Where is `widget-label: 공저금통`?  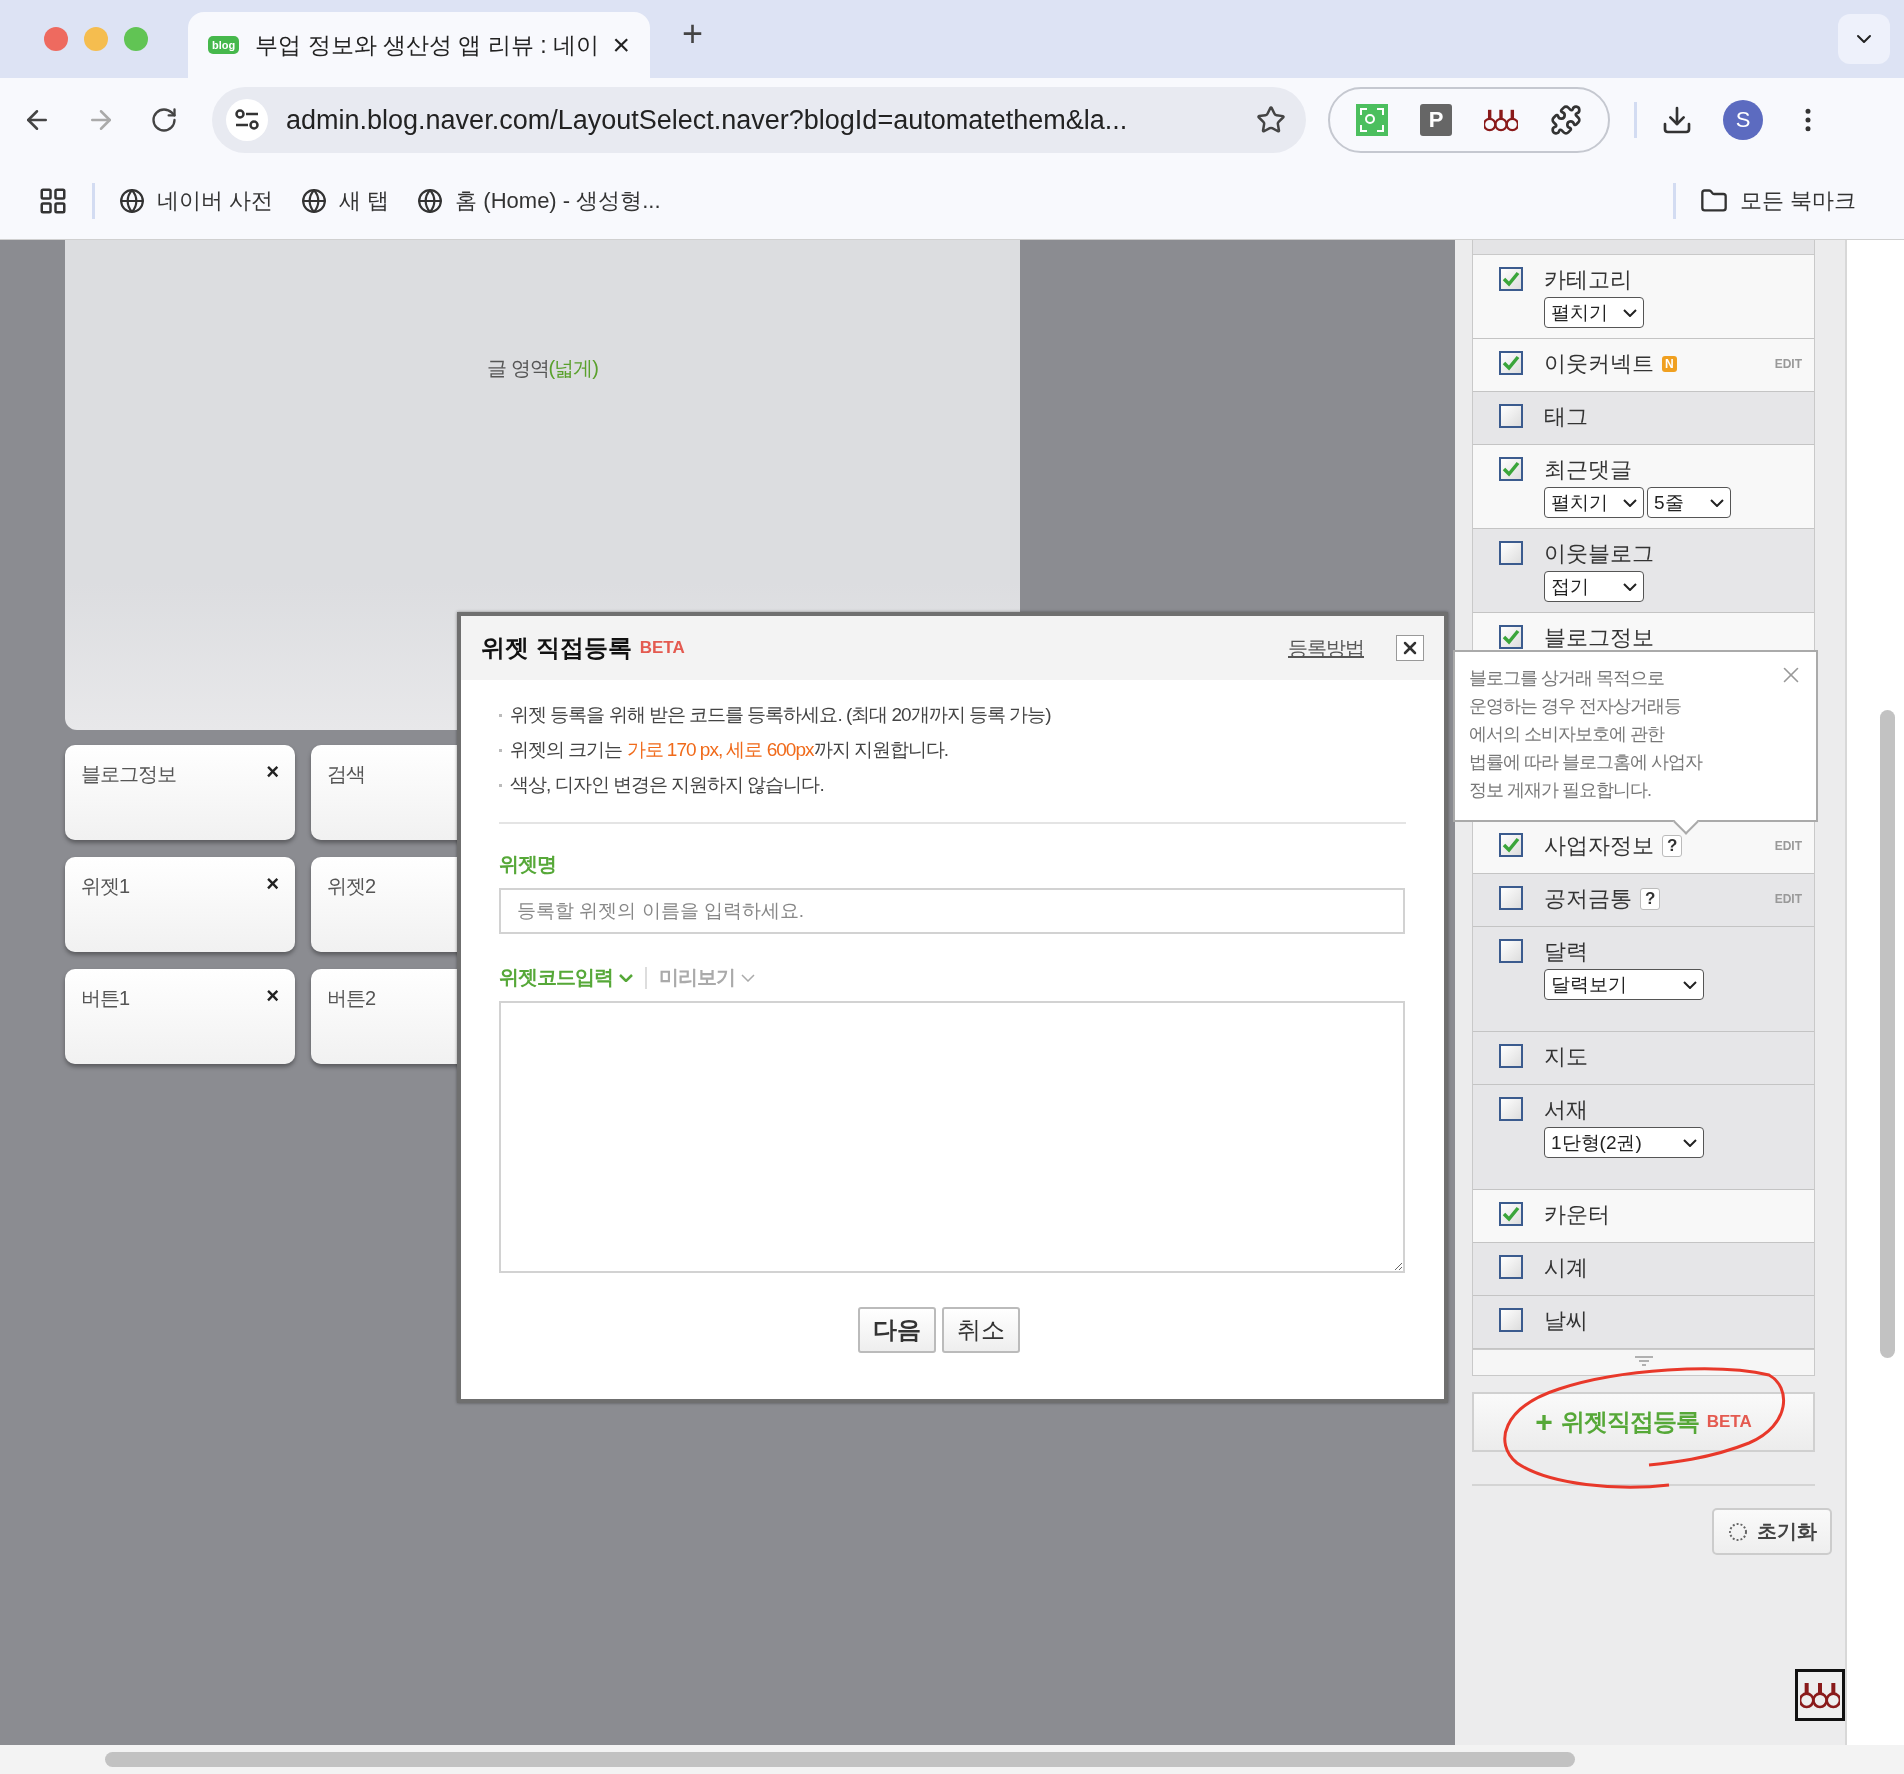 widget-label: 공저금통 is located at coordinates (1588, 899).